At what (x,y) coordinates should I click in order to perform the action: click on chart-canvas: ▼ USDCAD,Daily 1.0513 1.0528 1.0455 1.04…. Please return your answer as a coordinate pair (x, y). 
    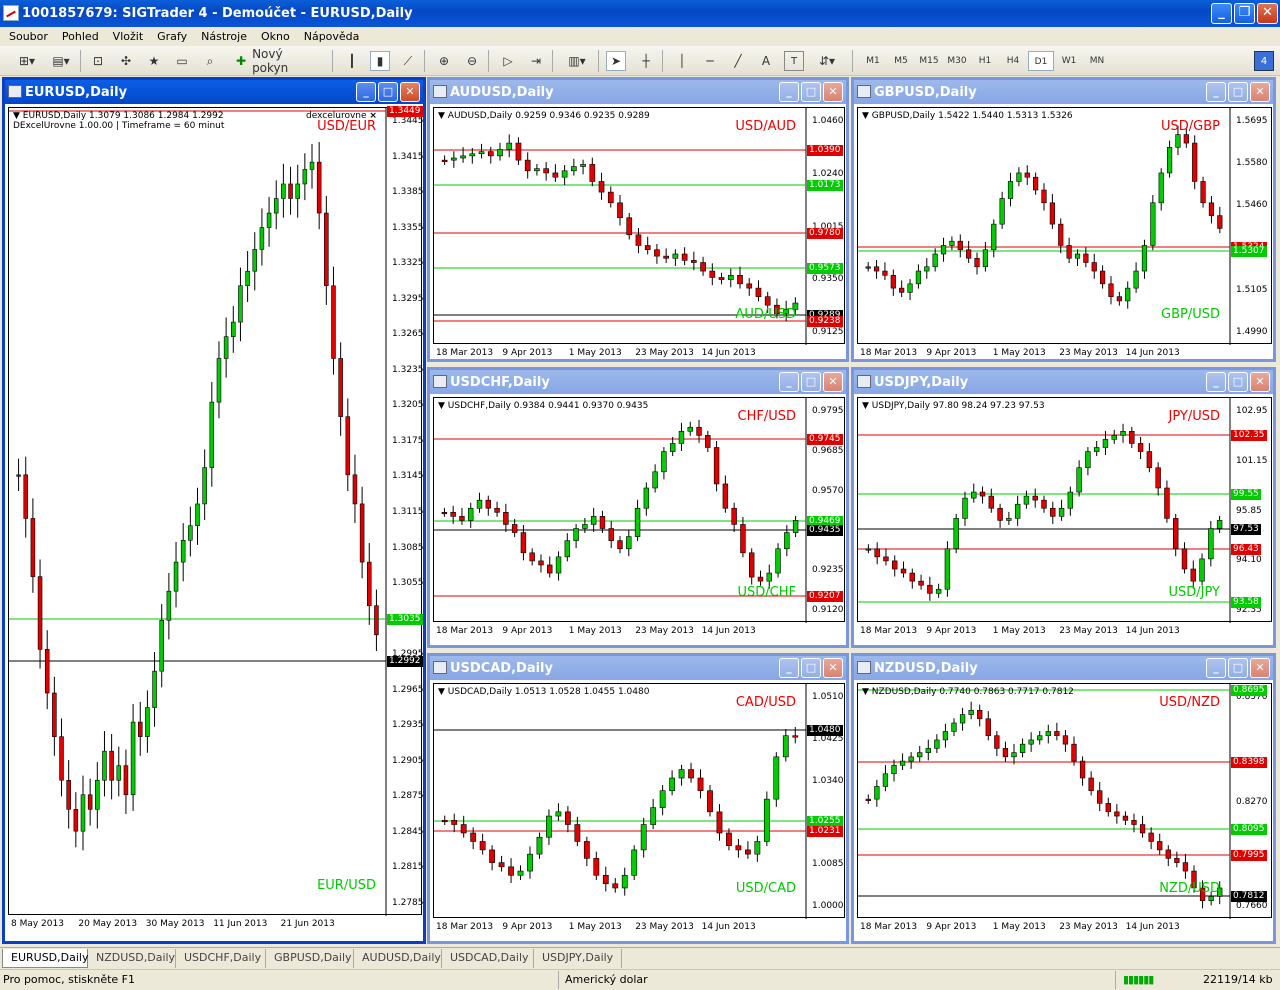
    Looking at the image, I should click on (639, 807).